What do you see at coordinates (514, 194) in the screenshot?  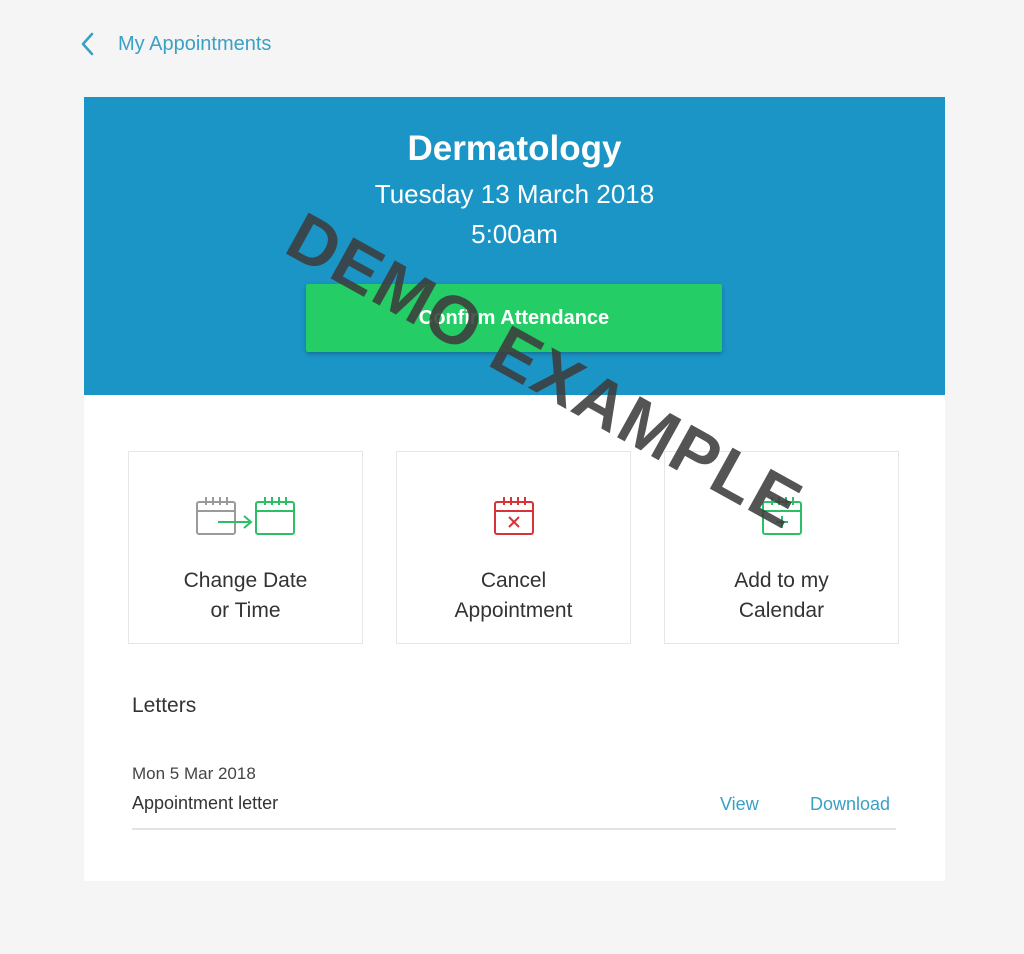 I see `appointment-date: Tuesday 13 March 2018` at bounding box center [514, 194].